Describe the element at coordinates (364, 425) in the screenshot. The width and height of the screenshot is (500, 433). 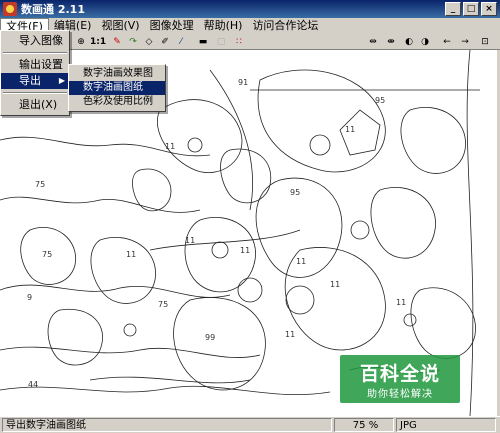
I see `status-zoom: 75 %` at that location.